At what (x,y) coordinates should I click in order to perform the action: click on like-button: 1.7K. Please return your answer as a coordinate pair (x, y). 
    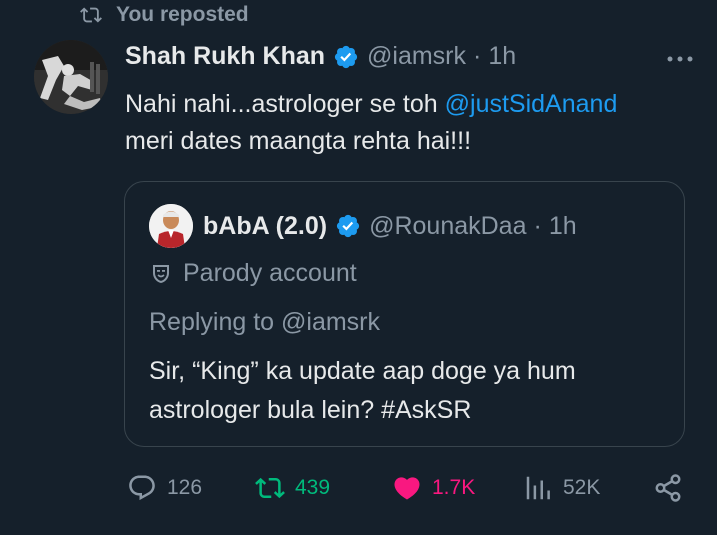
    Looking at the image, I should click on (433, 488).